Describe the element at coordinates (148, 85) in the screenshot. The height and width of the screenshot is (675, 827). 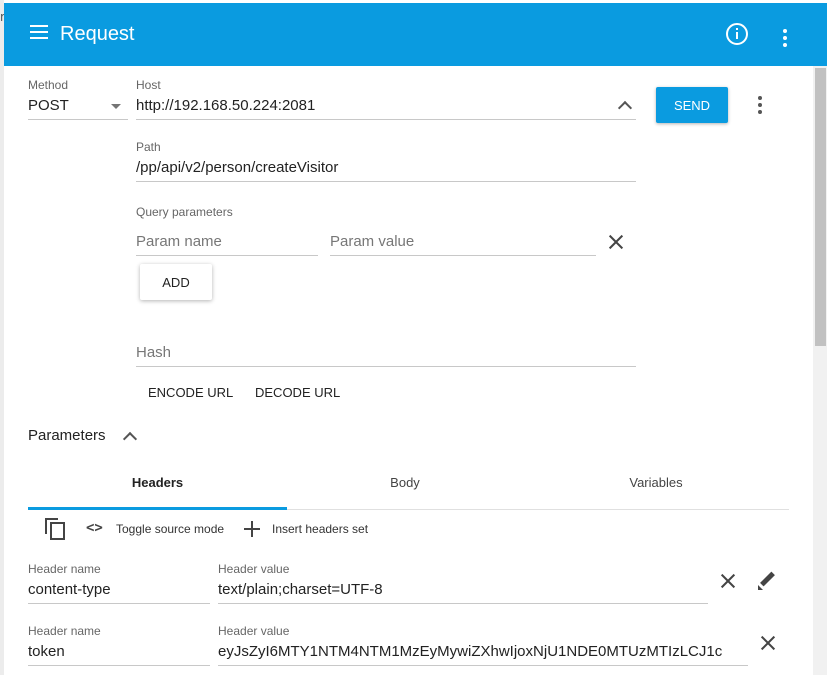
I see `host-label: Host` at that location.